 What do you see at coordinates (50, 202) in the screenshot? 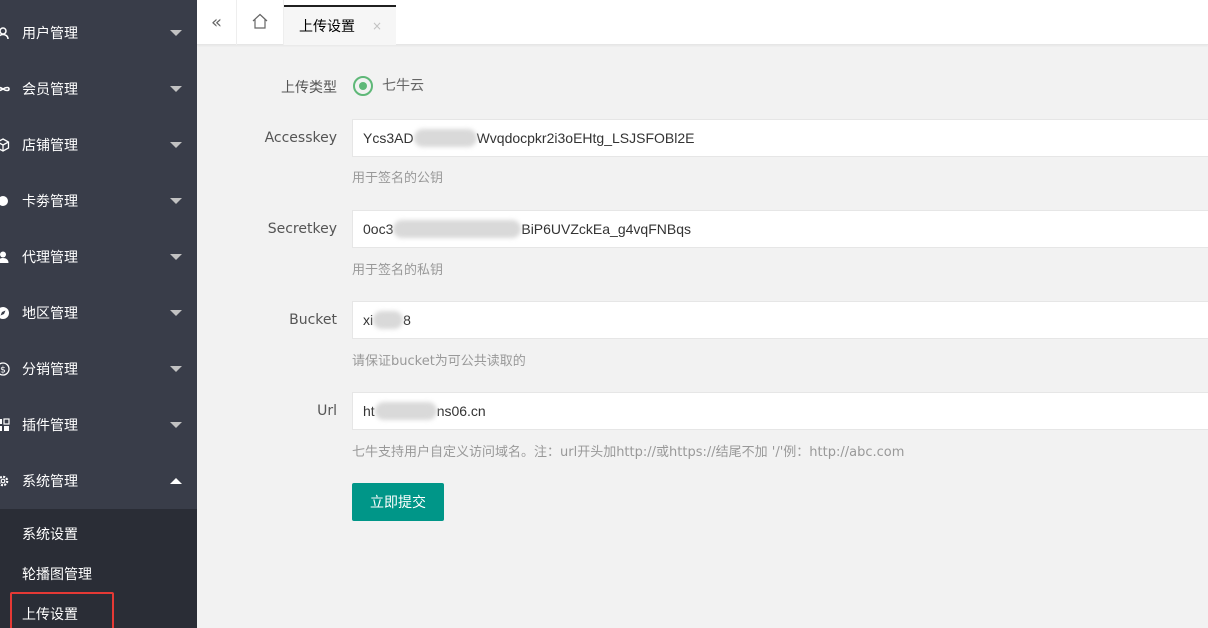
I see `sidebar-item-label: 卡劵管理` at bounding box center [50, 202].